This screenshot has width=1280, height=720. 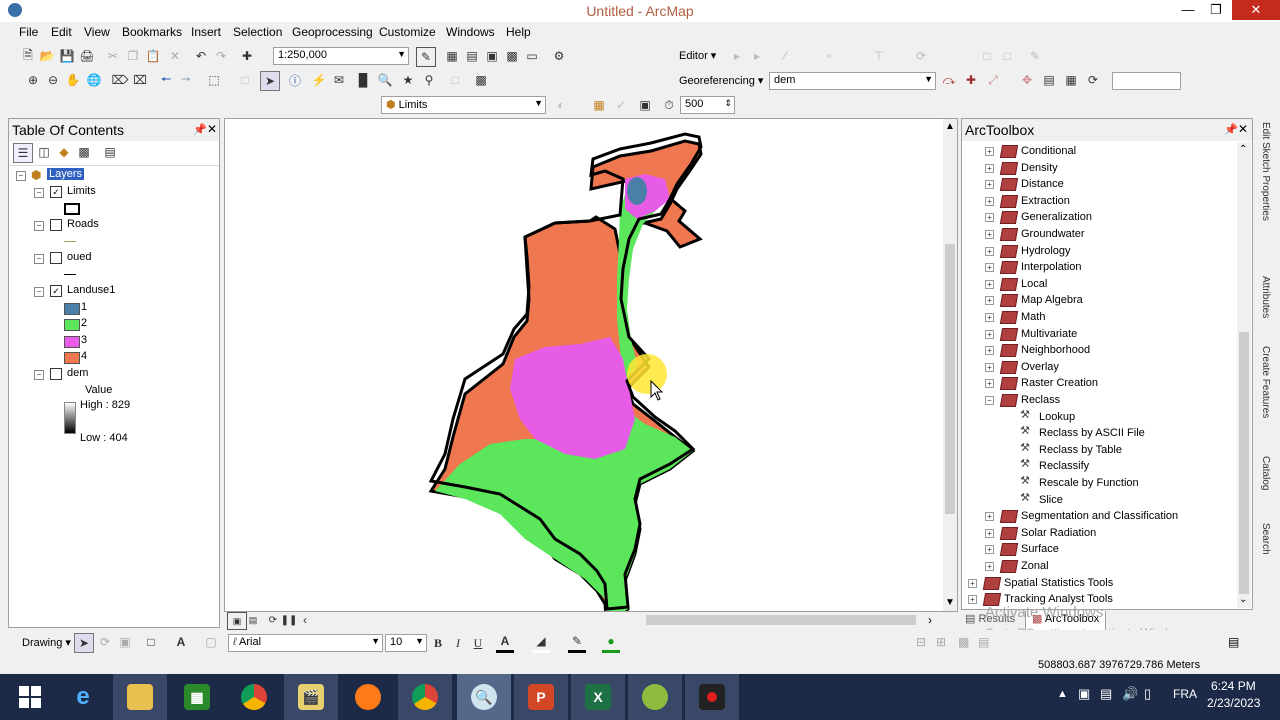 What do you see at coordinates (645, 105) in the screenshot?
I see `contrast-icon: ▣` at bounding box center [645, 105].